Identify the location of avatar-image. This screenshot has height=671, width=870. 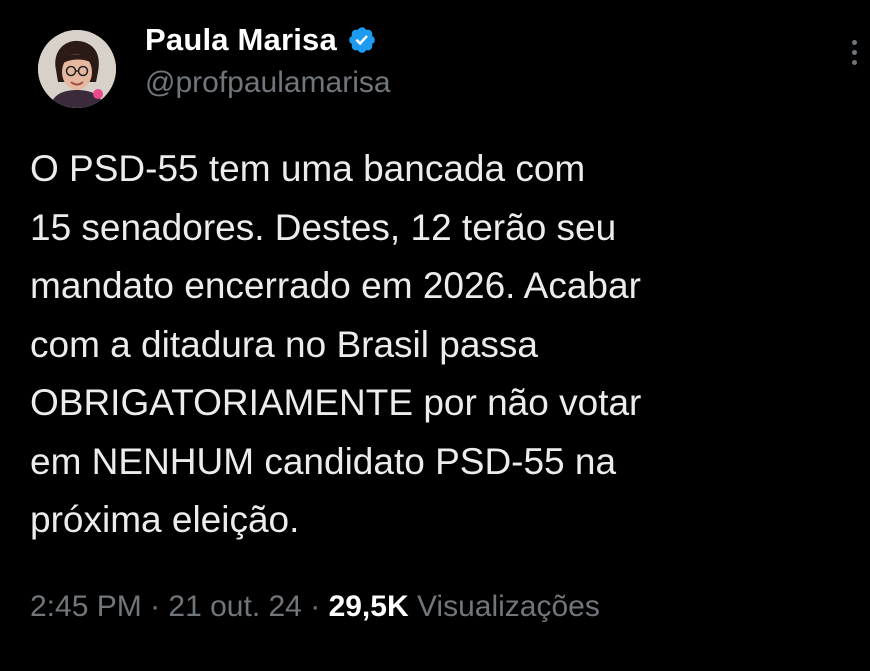
(77, 69).